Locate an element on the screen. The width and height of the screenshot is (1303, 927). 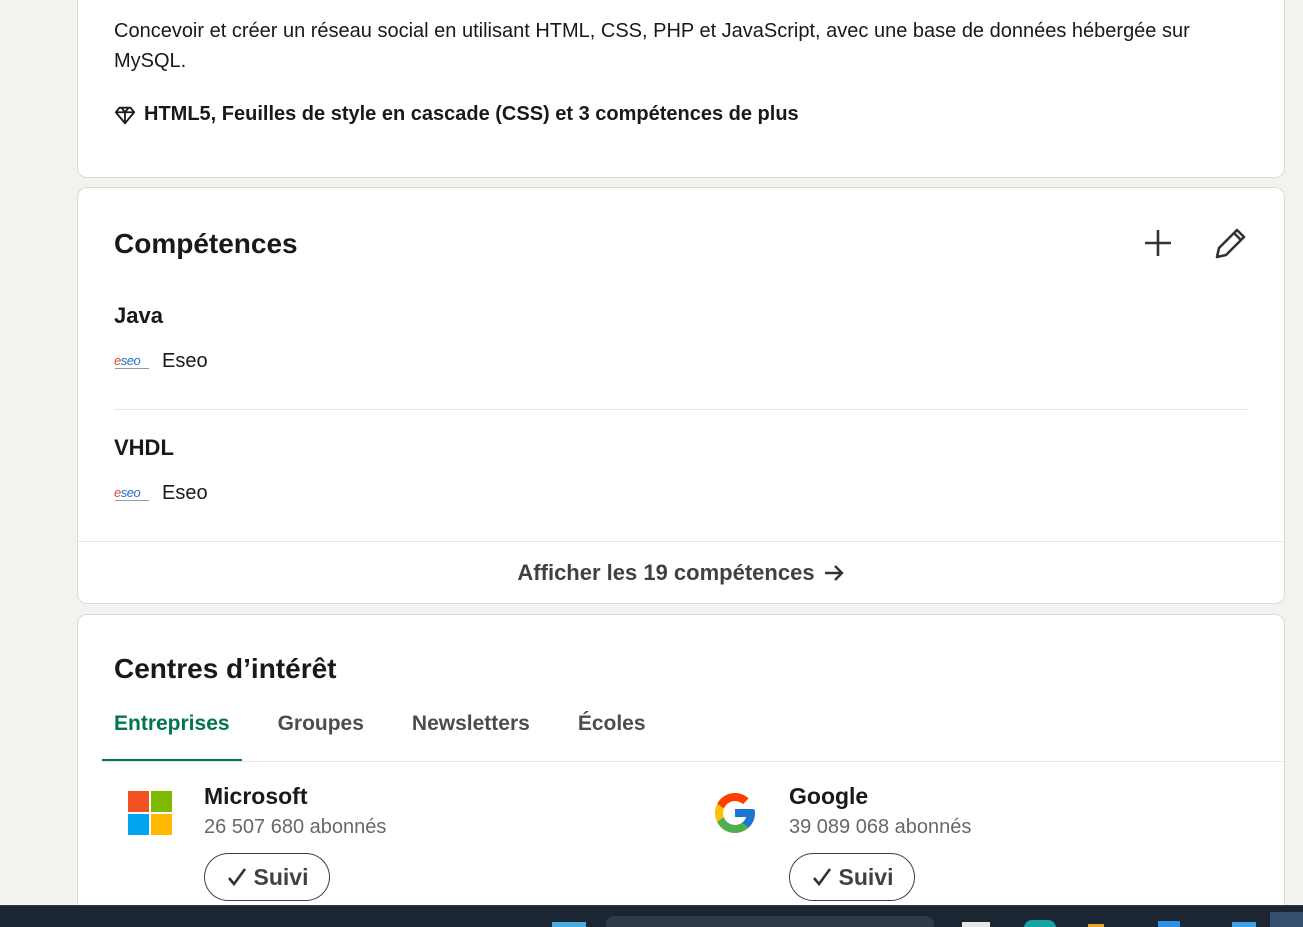
add-skill-button is located at coordinates (1158, 243).